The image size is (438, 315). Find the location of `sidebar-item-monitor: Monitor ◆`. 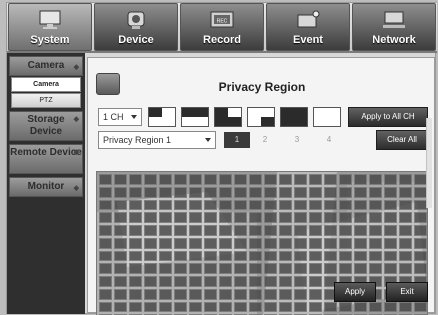

sidebar-item-monitor: Monitor ◆ is located at coordinates (46, 187).